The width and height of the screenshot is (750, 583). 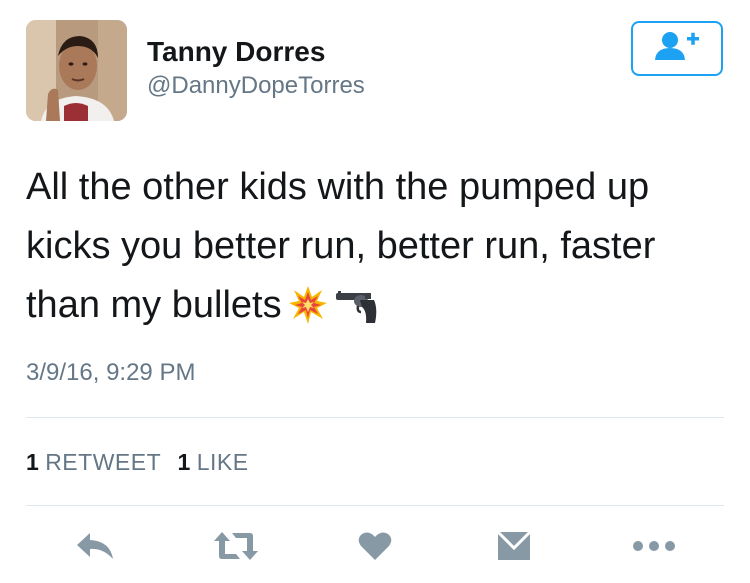 I want to click on tweet-line: kicks you better run, better run, faster, so click(x=341, y=246).